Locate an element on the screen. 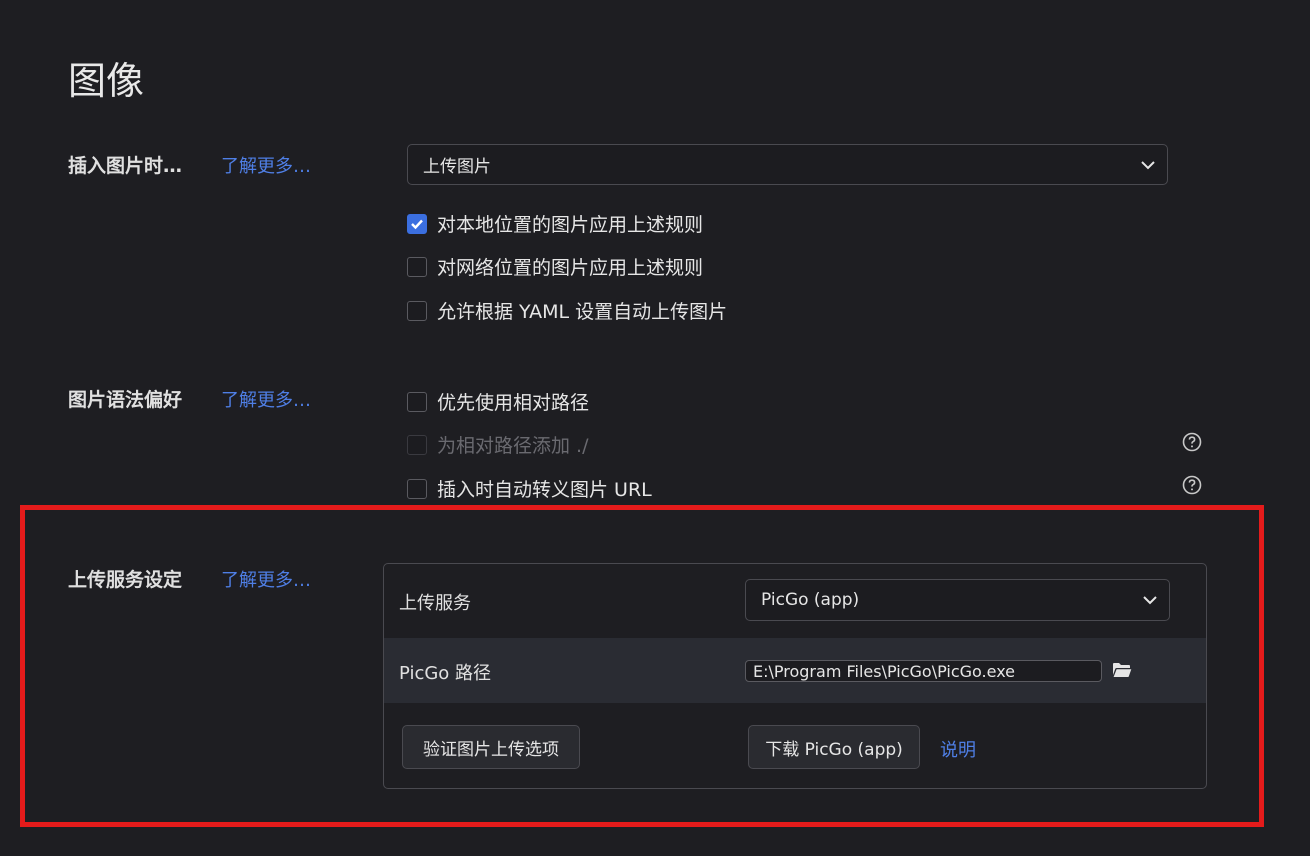 This screenshot has height=856, width=1310. add-dot-slash-option: 为相对路径添加 ./ is located at coordinates (497, 444).